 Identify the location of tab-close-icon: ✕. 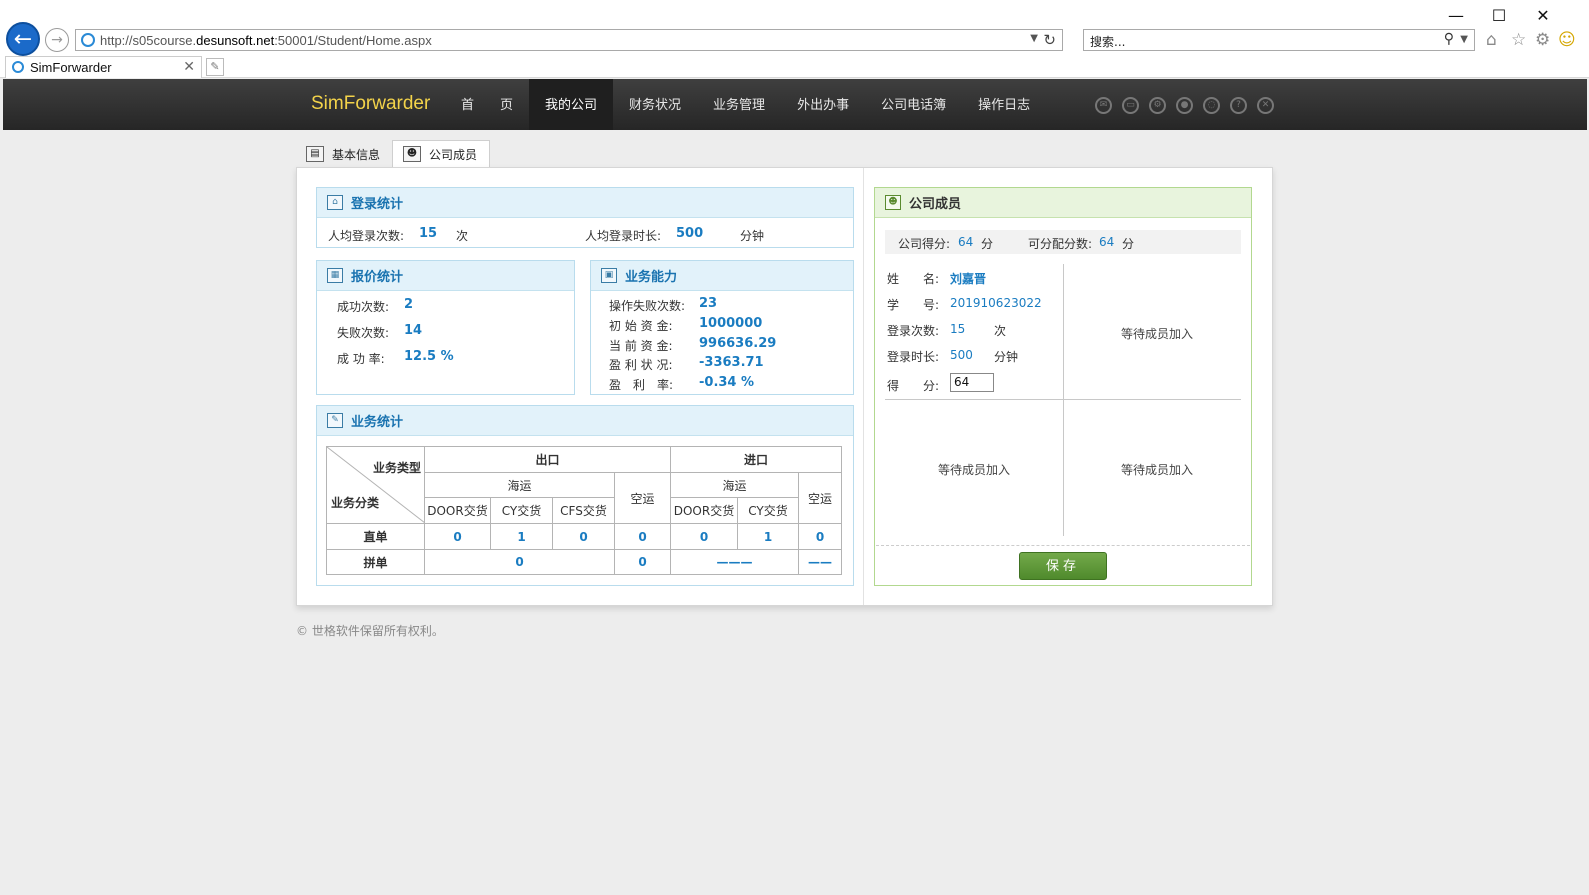
(189, 67).